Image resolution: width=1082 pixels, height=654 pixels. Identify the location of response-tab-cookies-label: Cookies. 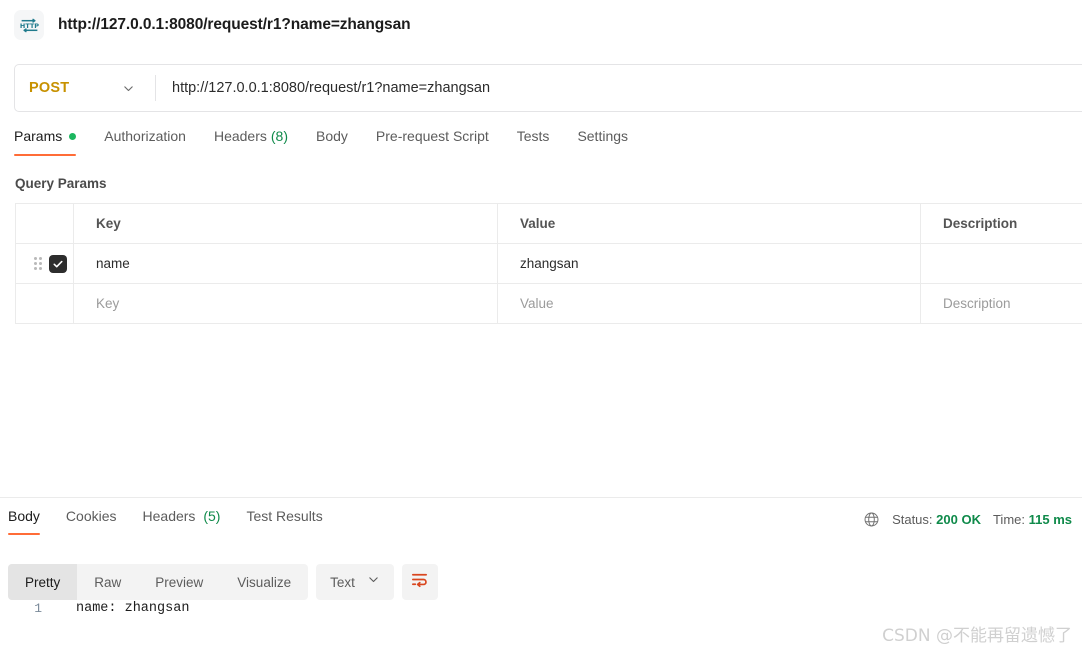
(91, 516).